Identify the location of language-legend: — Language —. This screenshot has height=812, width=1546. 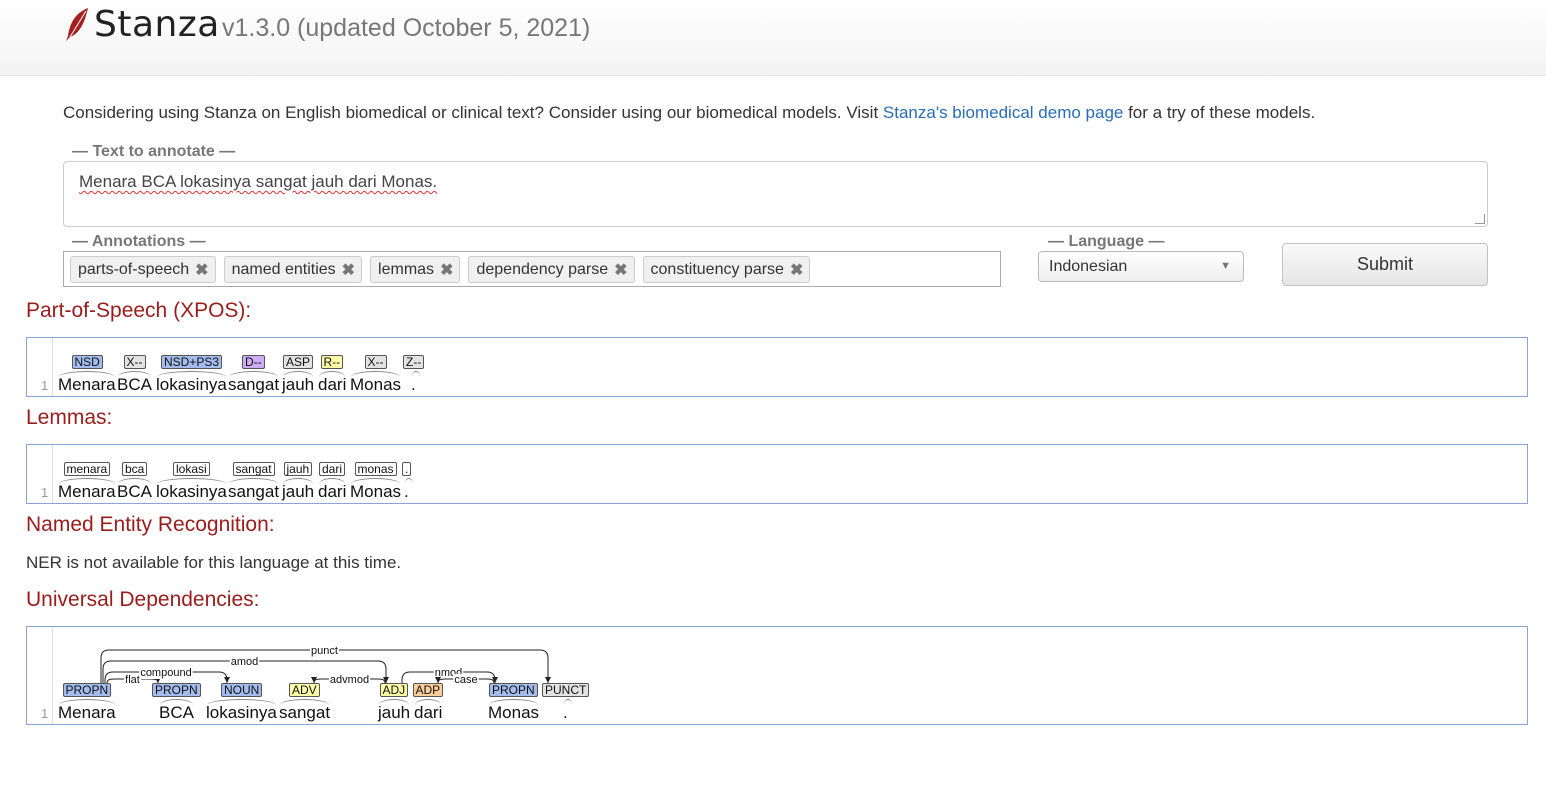
(1106, 241).